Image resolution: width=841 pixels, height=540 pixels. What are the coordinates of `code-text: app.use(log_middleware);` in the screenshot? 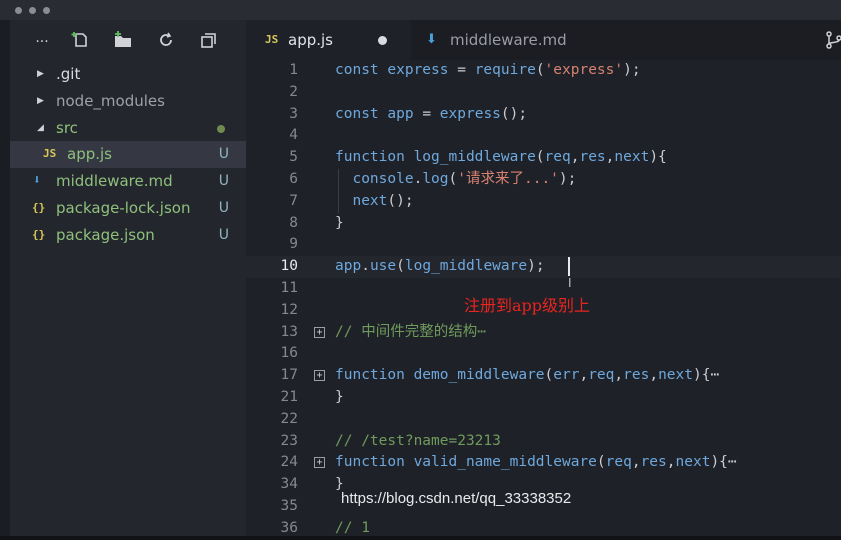 It's located at (440, 266).